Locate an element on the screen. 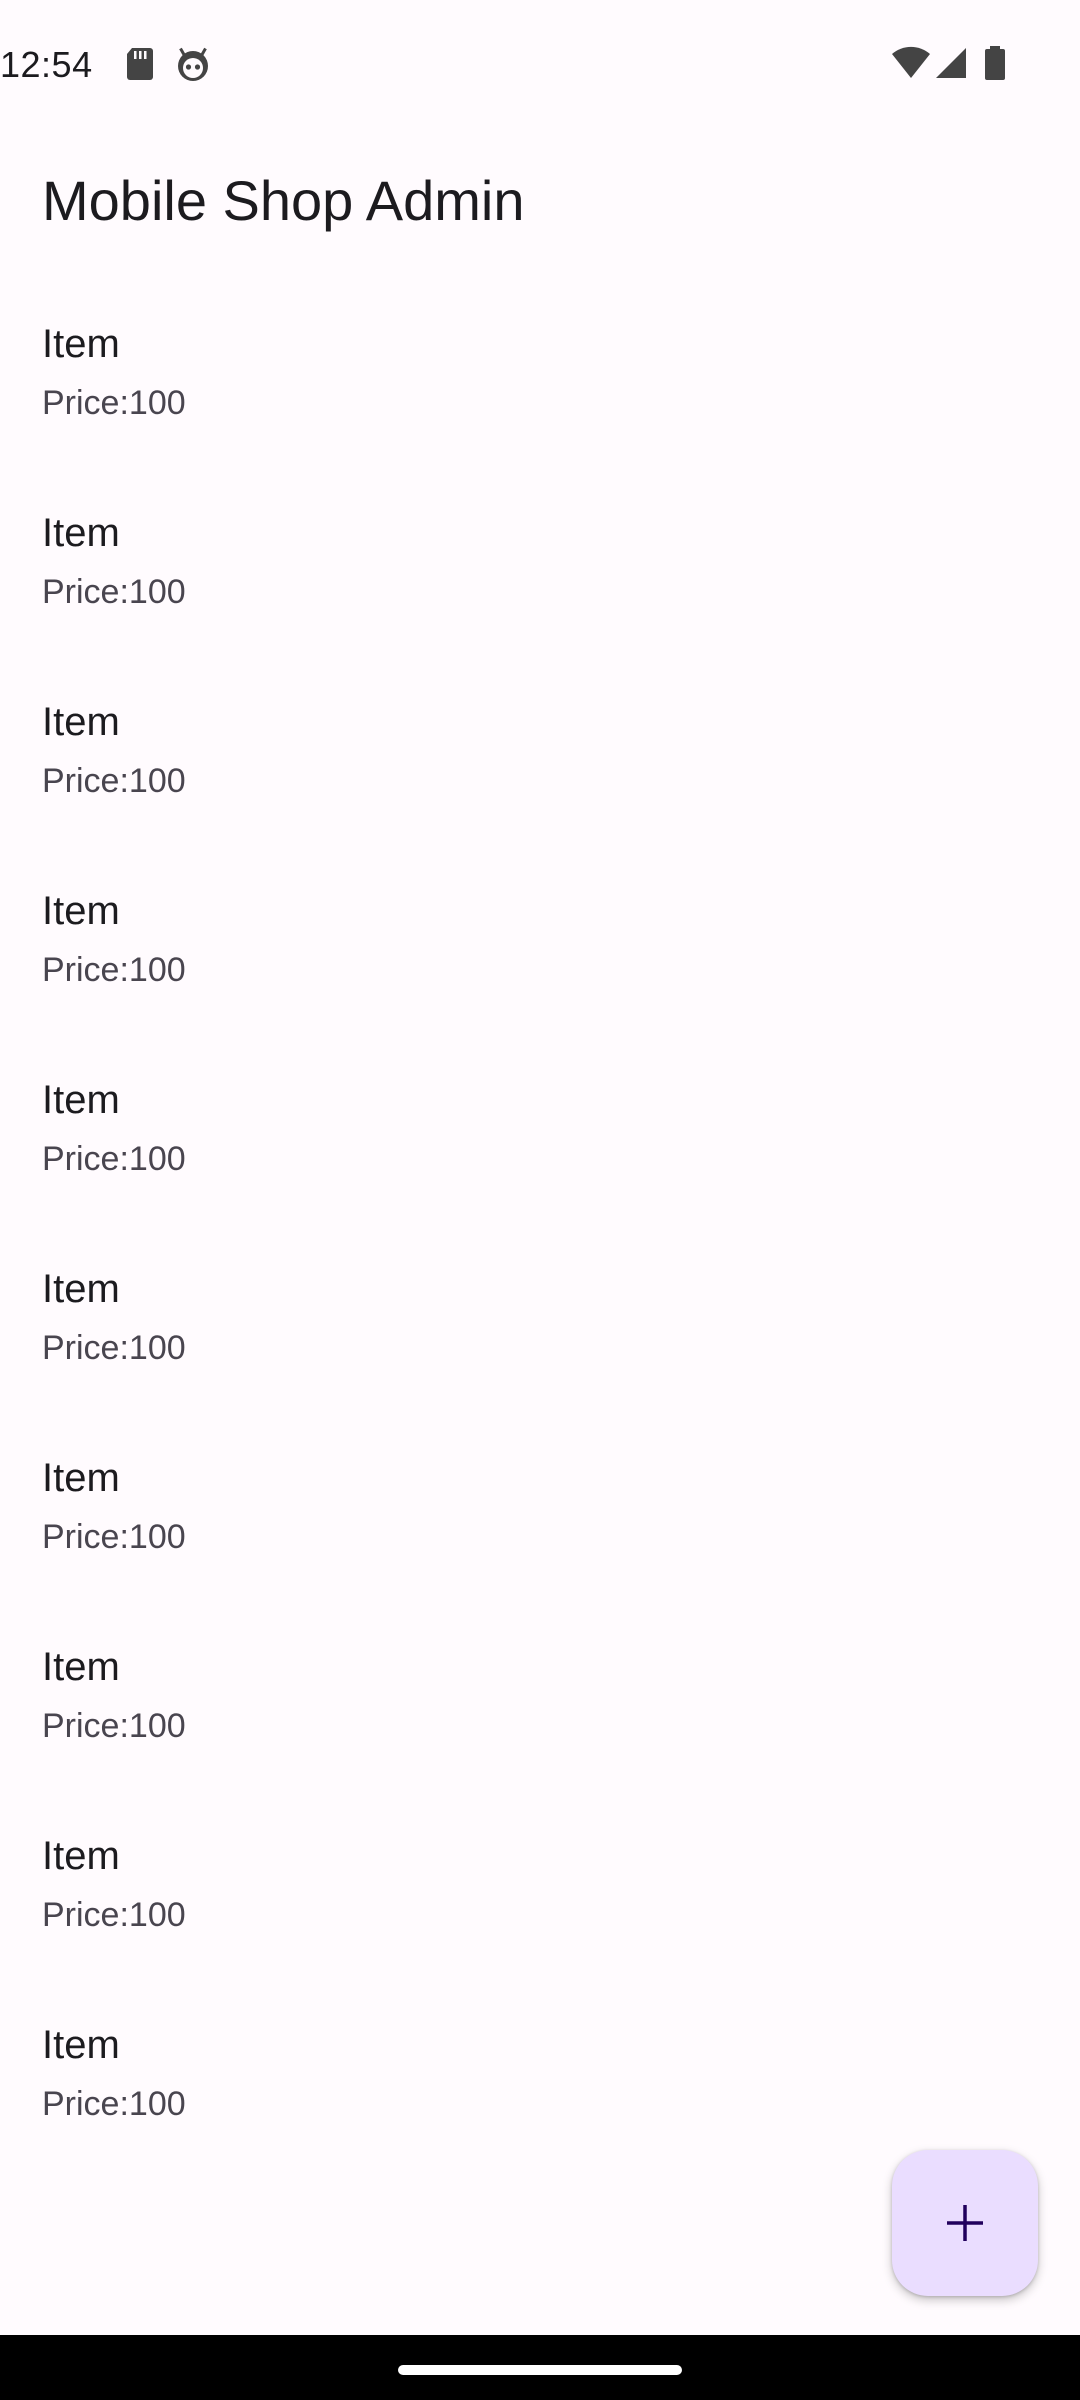  page-title: Mobile Shop Admin is located at coordinates (283, 200).